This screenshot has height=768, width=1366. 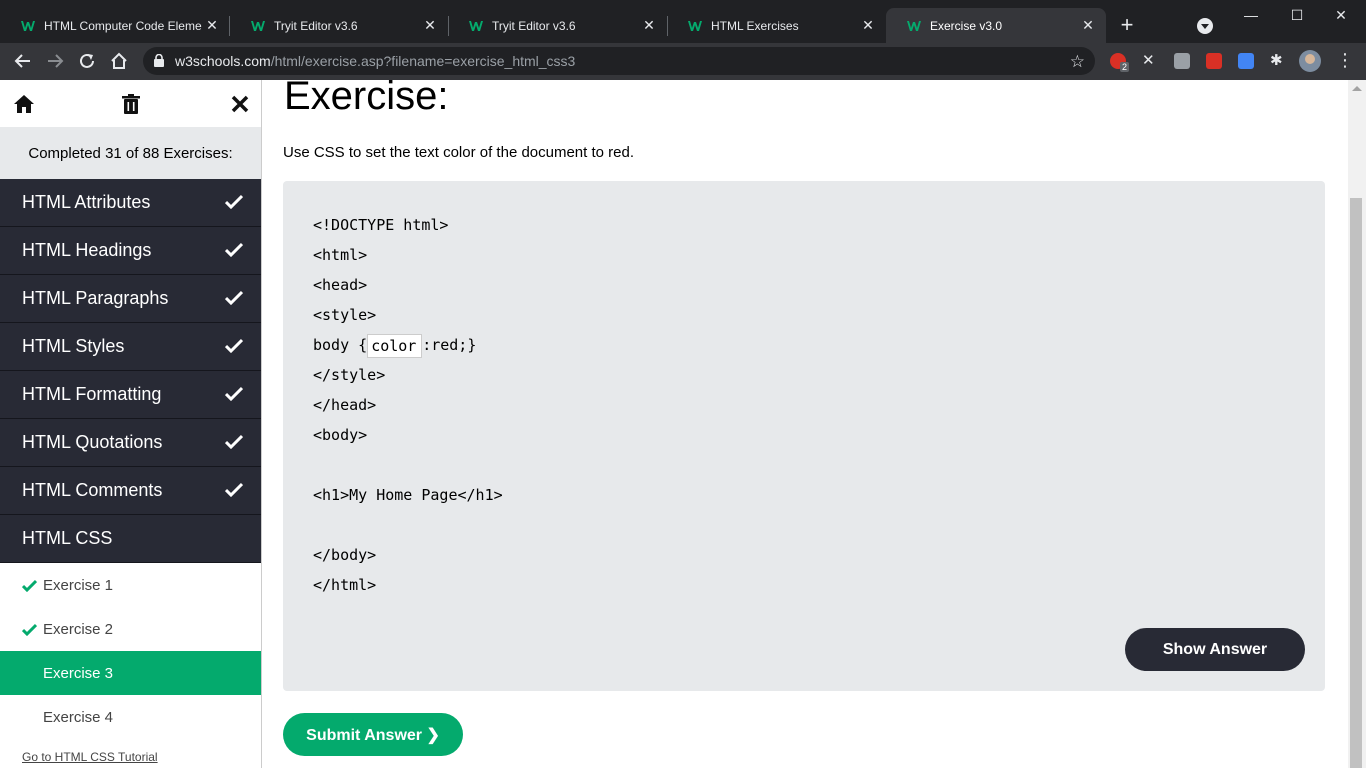 What do you see at coordinates (67, 538) in the screenshot?
I see `category-label: HTML CSS` at bounding box center [67, 538].